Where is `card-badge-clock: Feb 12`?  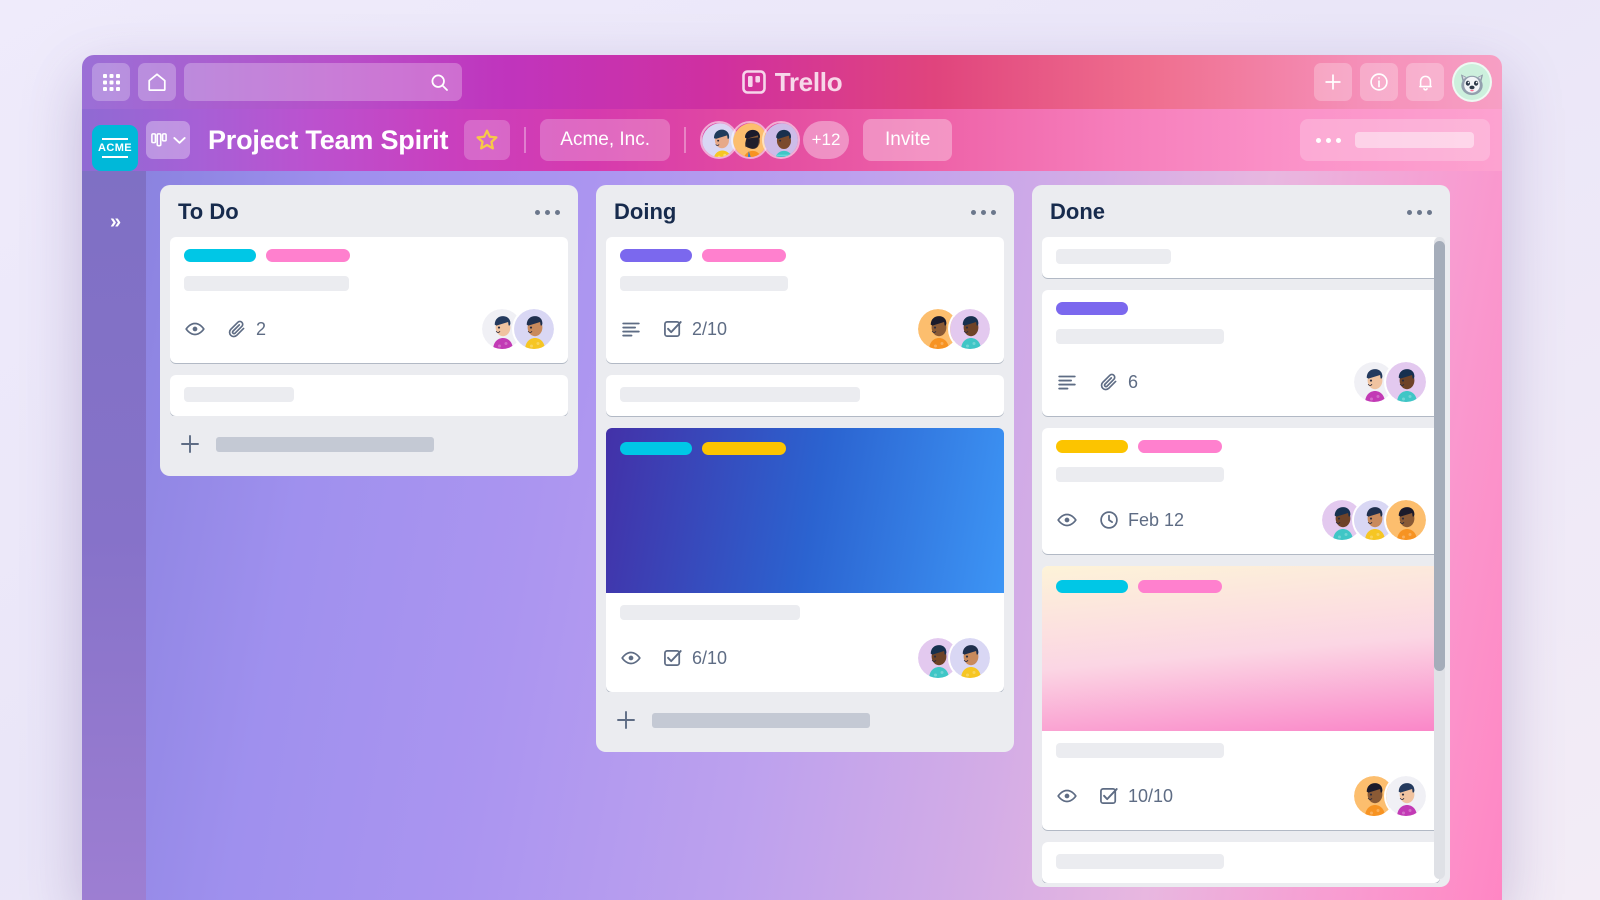
card-badge-clock: Feb 12 is located at coordinates (1141, 520).